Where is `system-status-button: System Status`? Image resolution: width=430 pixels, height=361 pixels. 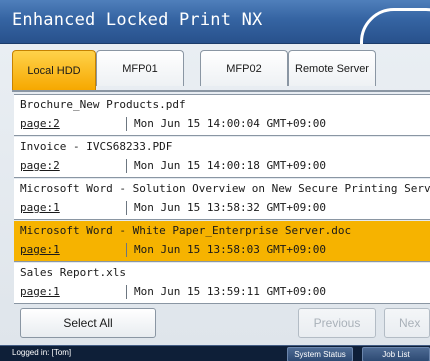 system-status-button: System Status is located at coordinates (320, 354).